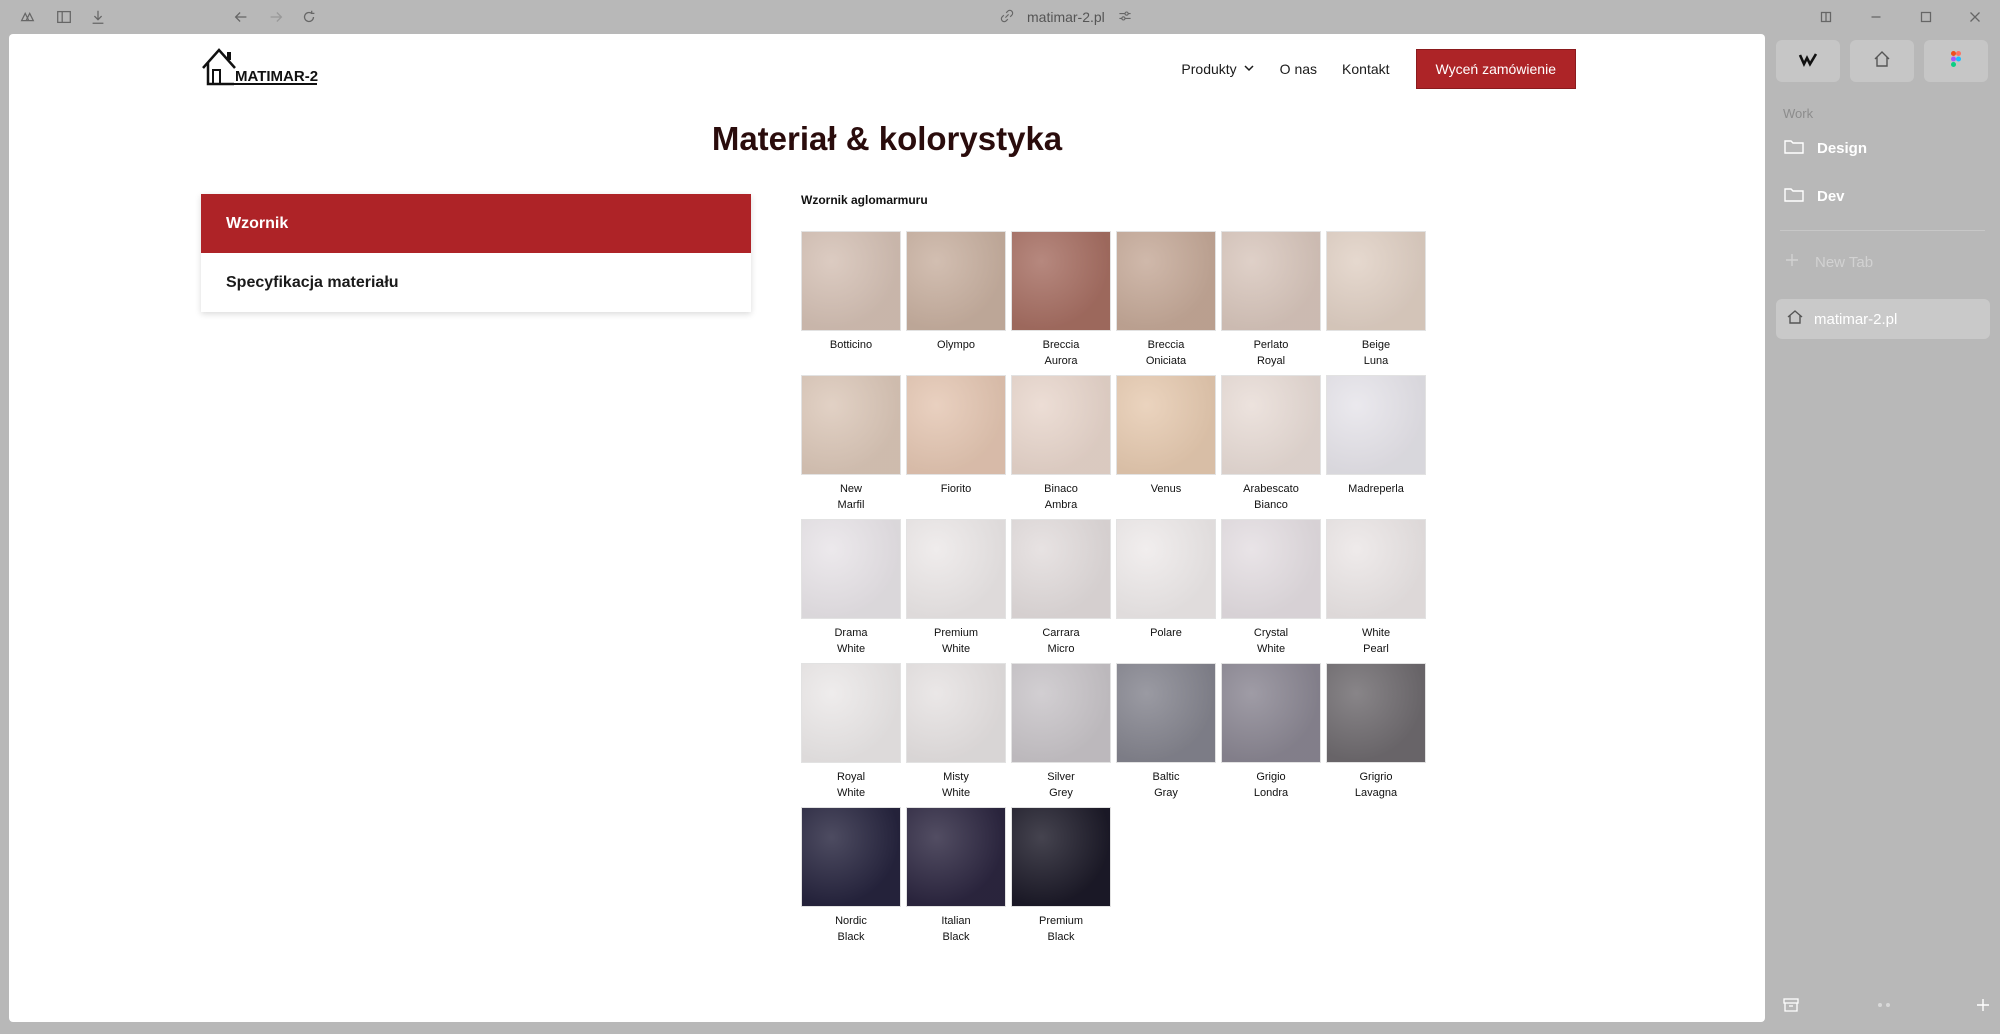 The image size is (2000, 1034). What do you see at coordinates (956, 303) in the screenshot?
I see `swatch-card: Olympo` at bounding box center [956, 303].